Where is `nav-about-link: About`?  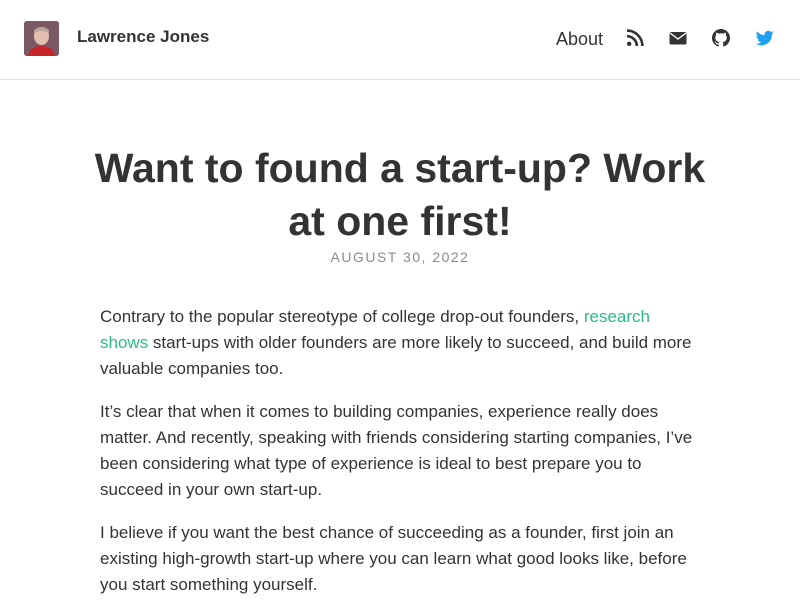
nav-about-link: About is located at coordinates (579, 39).